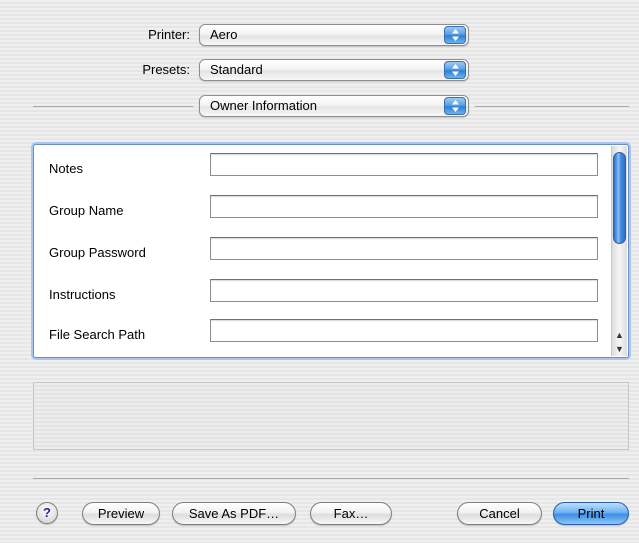 The width and height of the screenshot is (639, 543). What do you see at coordinates (619, 198) in the screenshot?
I see `scrollbar-thumb` at bounding box center [619, 198].